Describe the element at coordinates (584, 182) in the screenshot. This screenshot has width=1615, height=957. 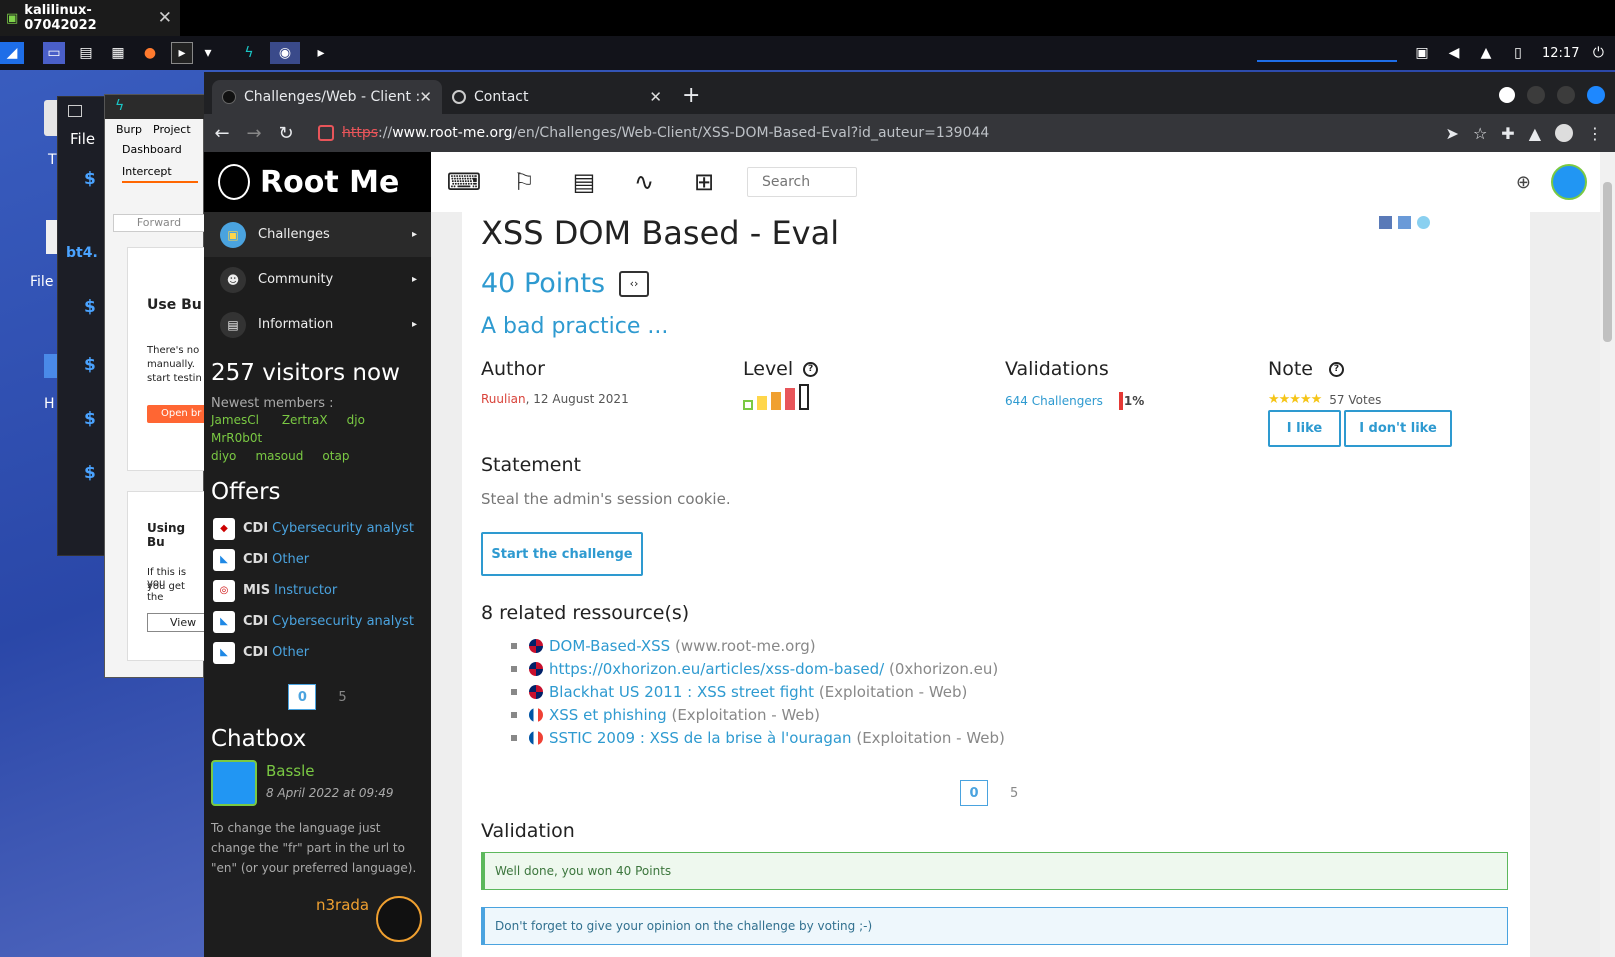
I see `documents-icon: ▤` at that location.